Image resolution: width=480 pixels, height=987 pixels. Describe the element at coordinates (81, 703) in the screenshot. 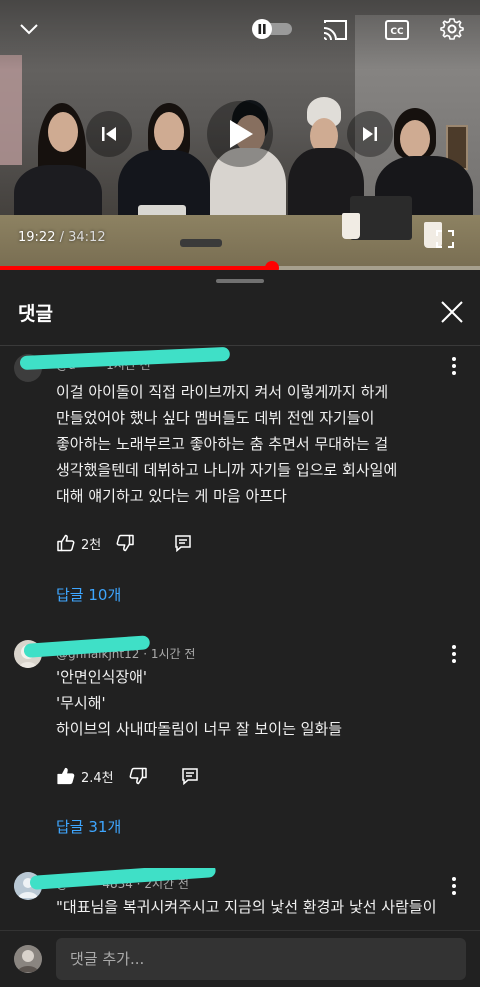

I see `comment-line: '무시해'` at that location.